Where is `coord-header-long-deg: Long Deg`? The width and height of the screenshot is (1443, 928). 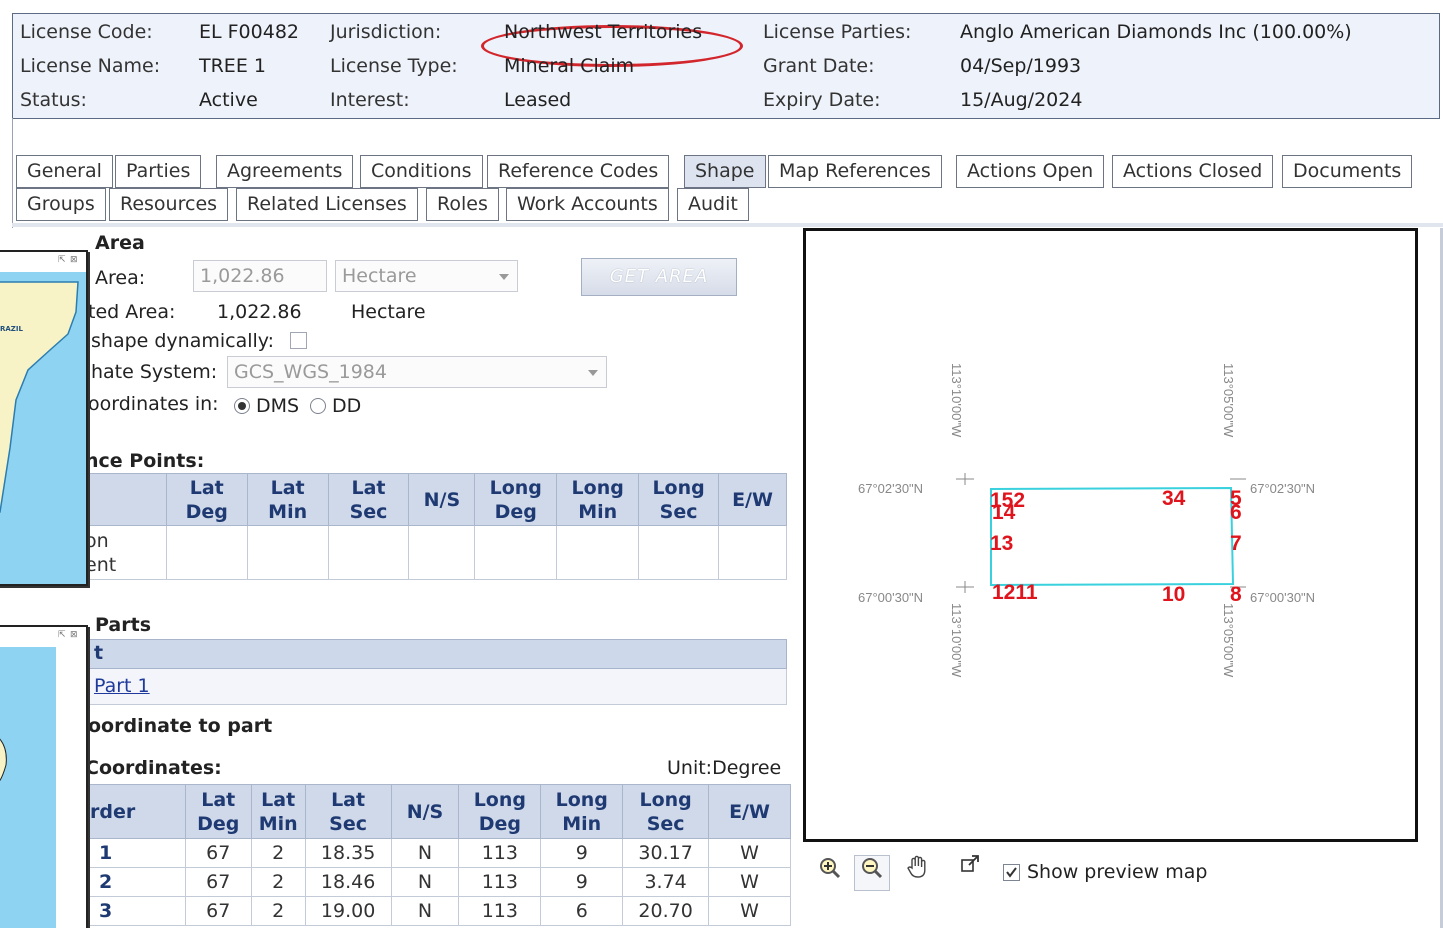
coord-header-long-deg: Long Deg is located at coordinates (500, 811).